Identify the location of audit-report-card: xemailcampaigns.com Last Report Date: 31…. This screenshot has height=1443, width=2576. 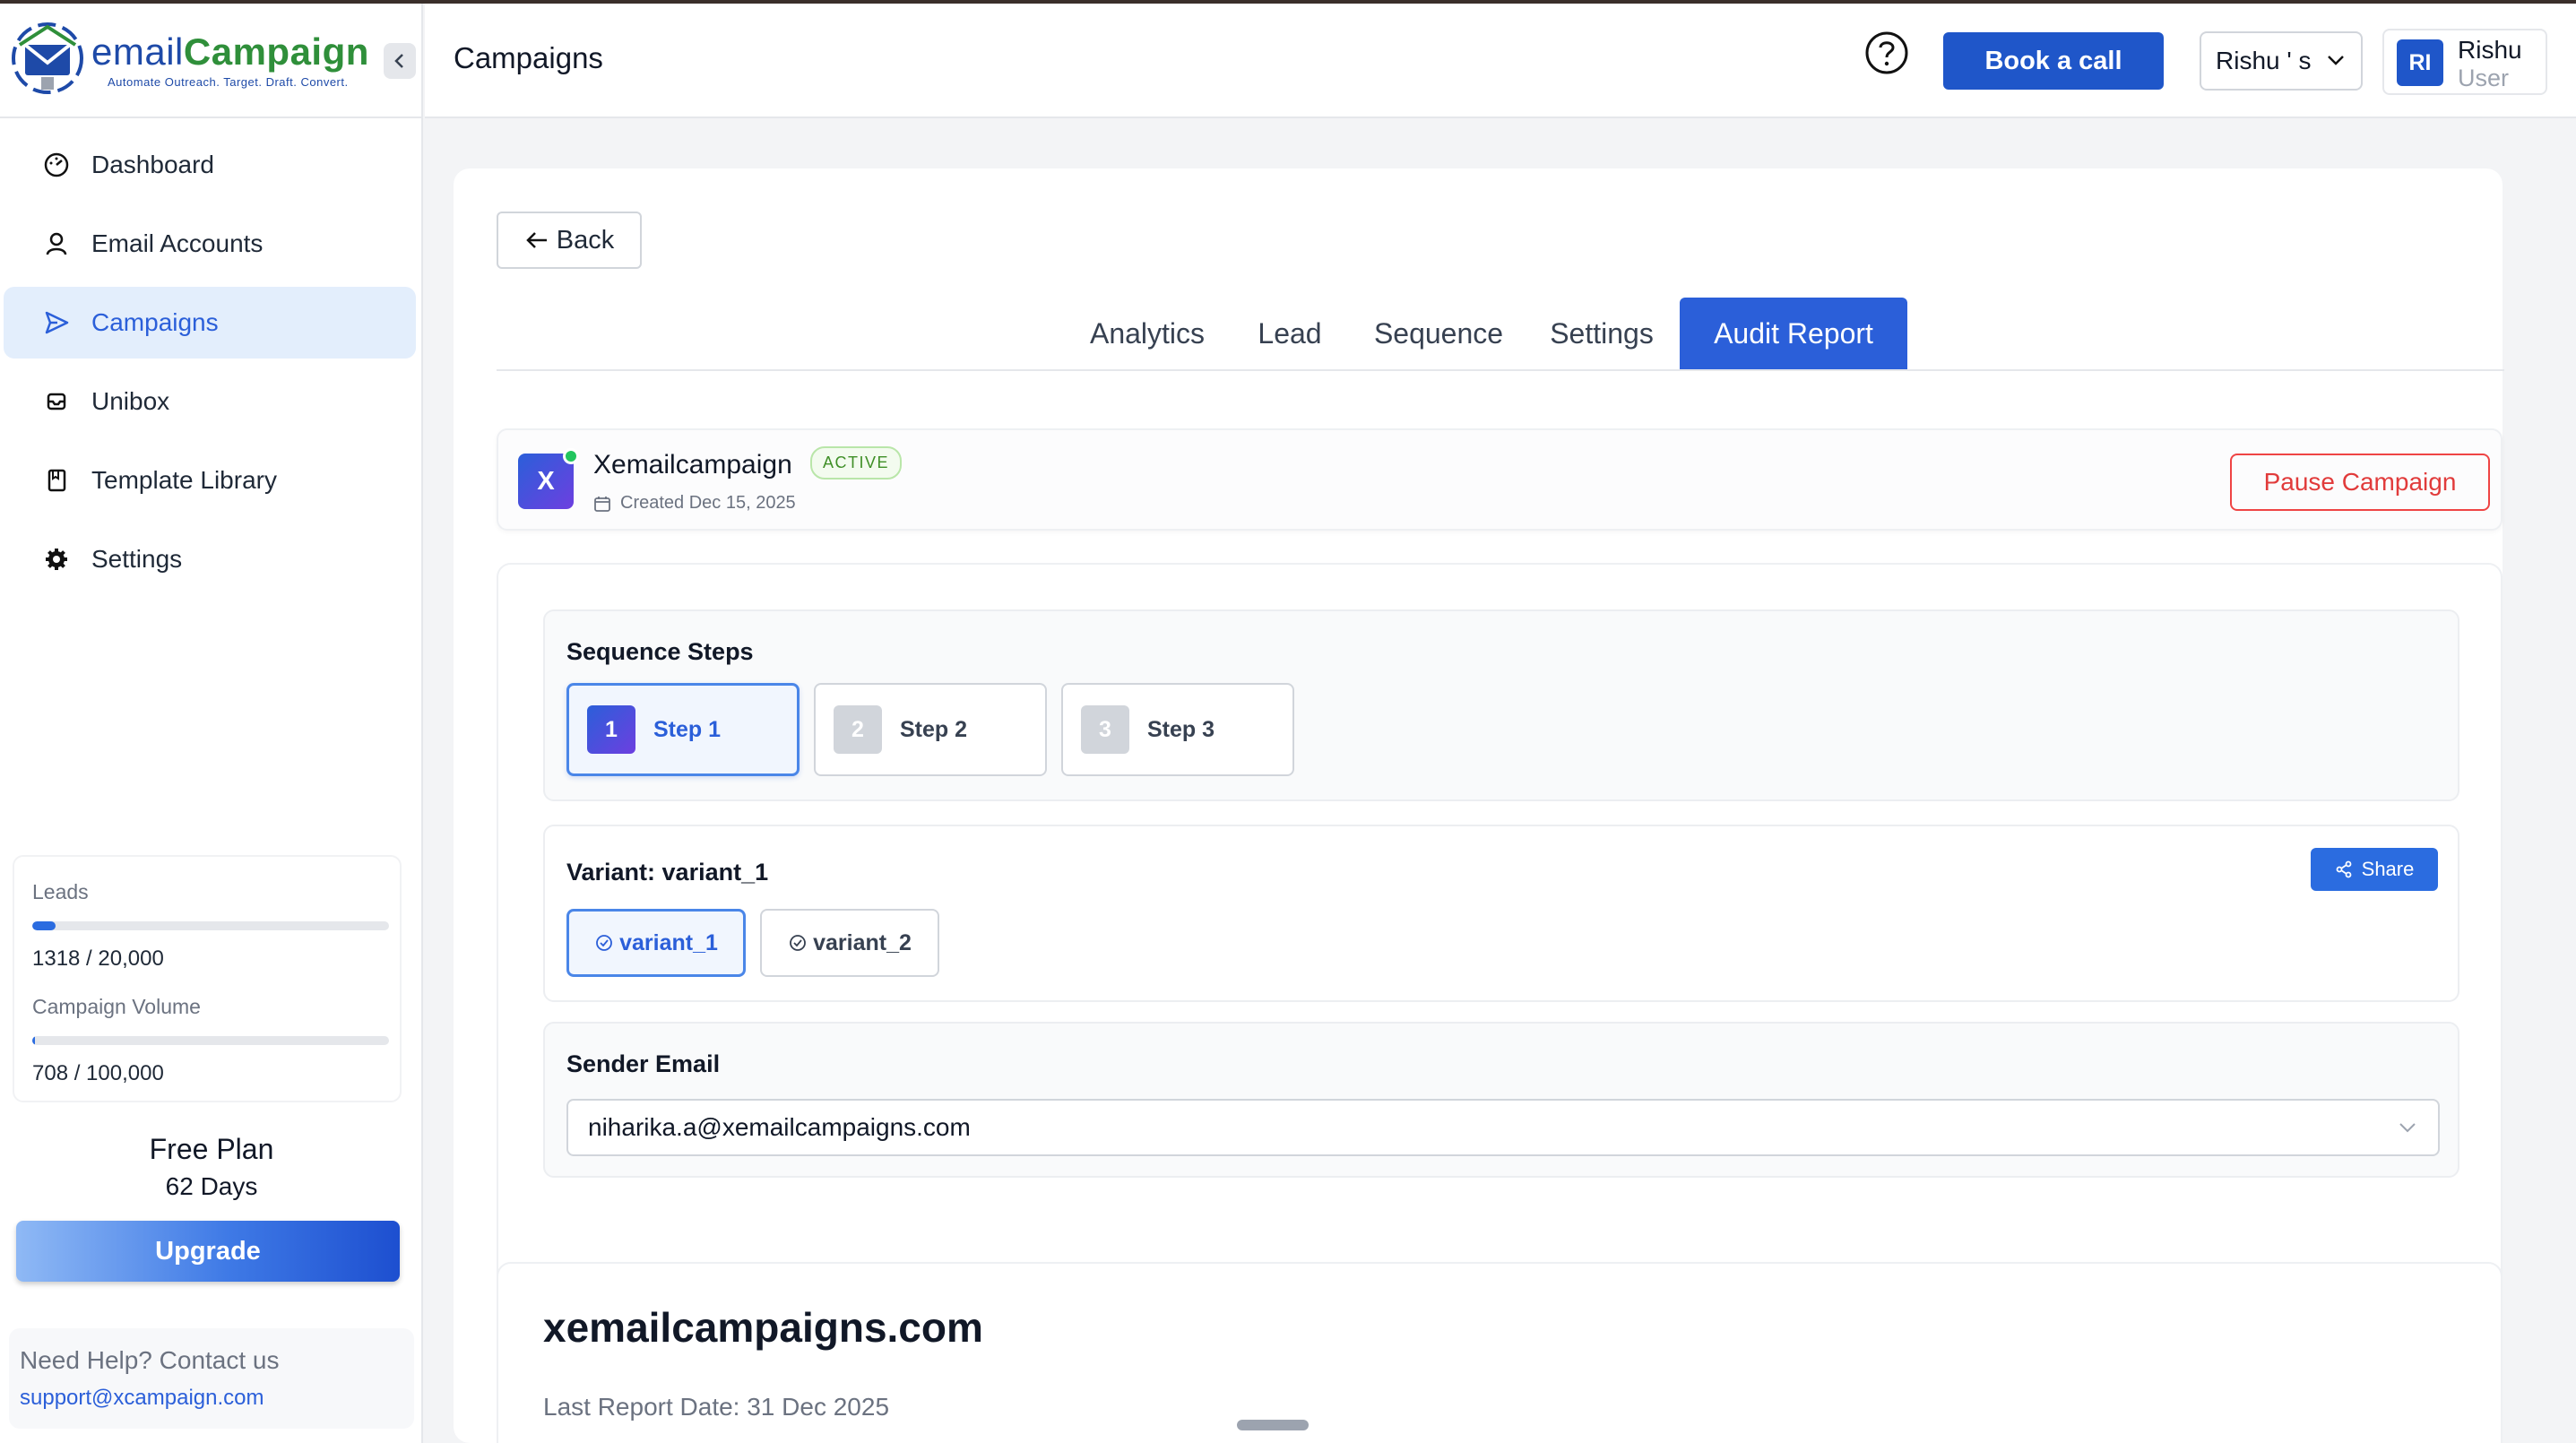
(1500, 1352).